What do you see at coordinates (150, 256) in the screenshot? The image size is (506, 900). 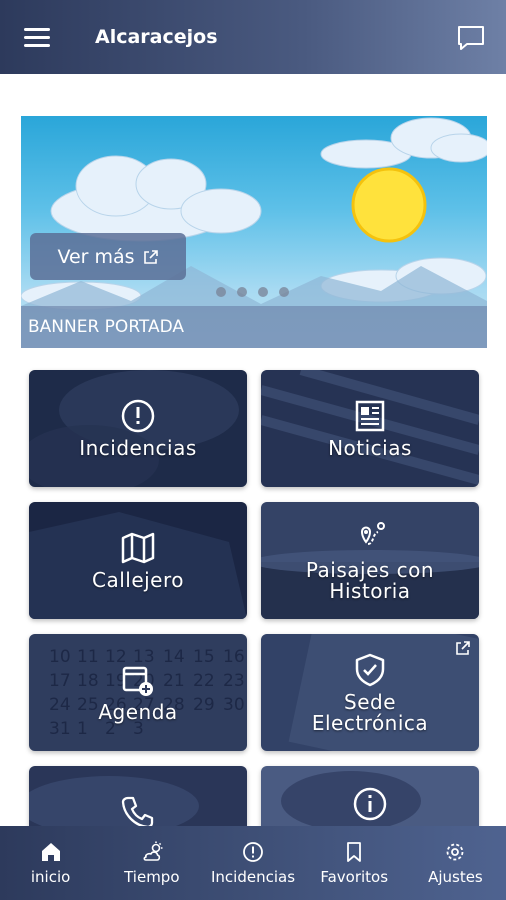 I see `external-link-icon` at bounding box center [150, 256].